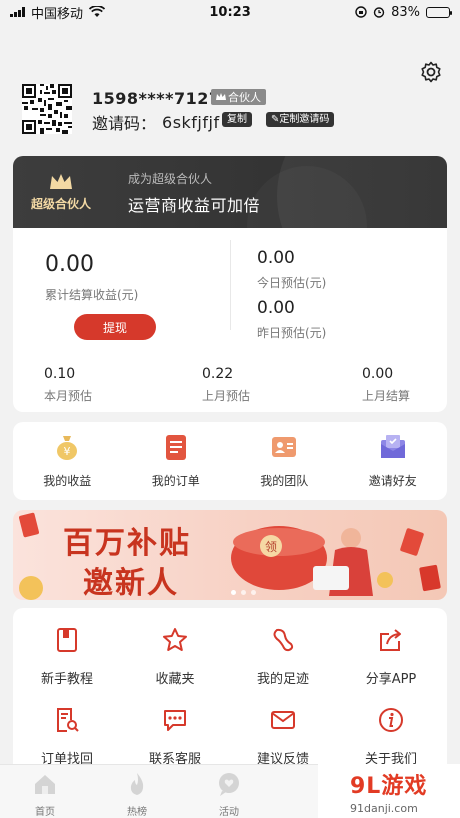  Describe the element at coordinates (244, 97) in the screenshot. I see `partner-badge-label: 合伙人` at that location.